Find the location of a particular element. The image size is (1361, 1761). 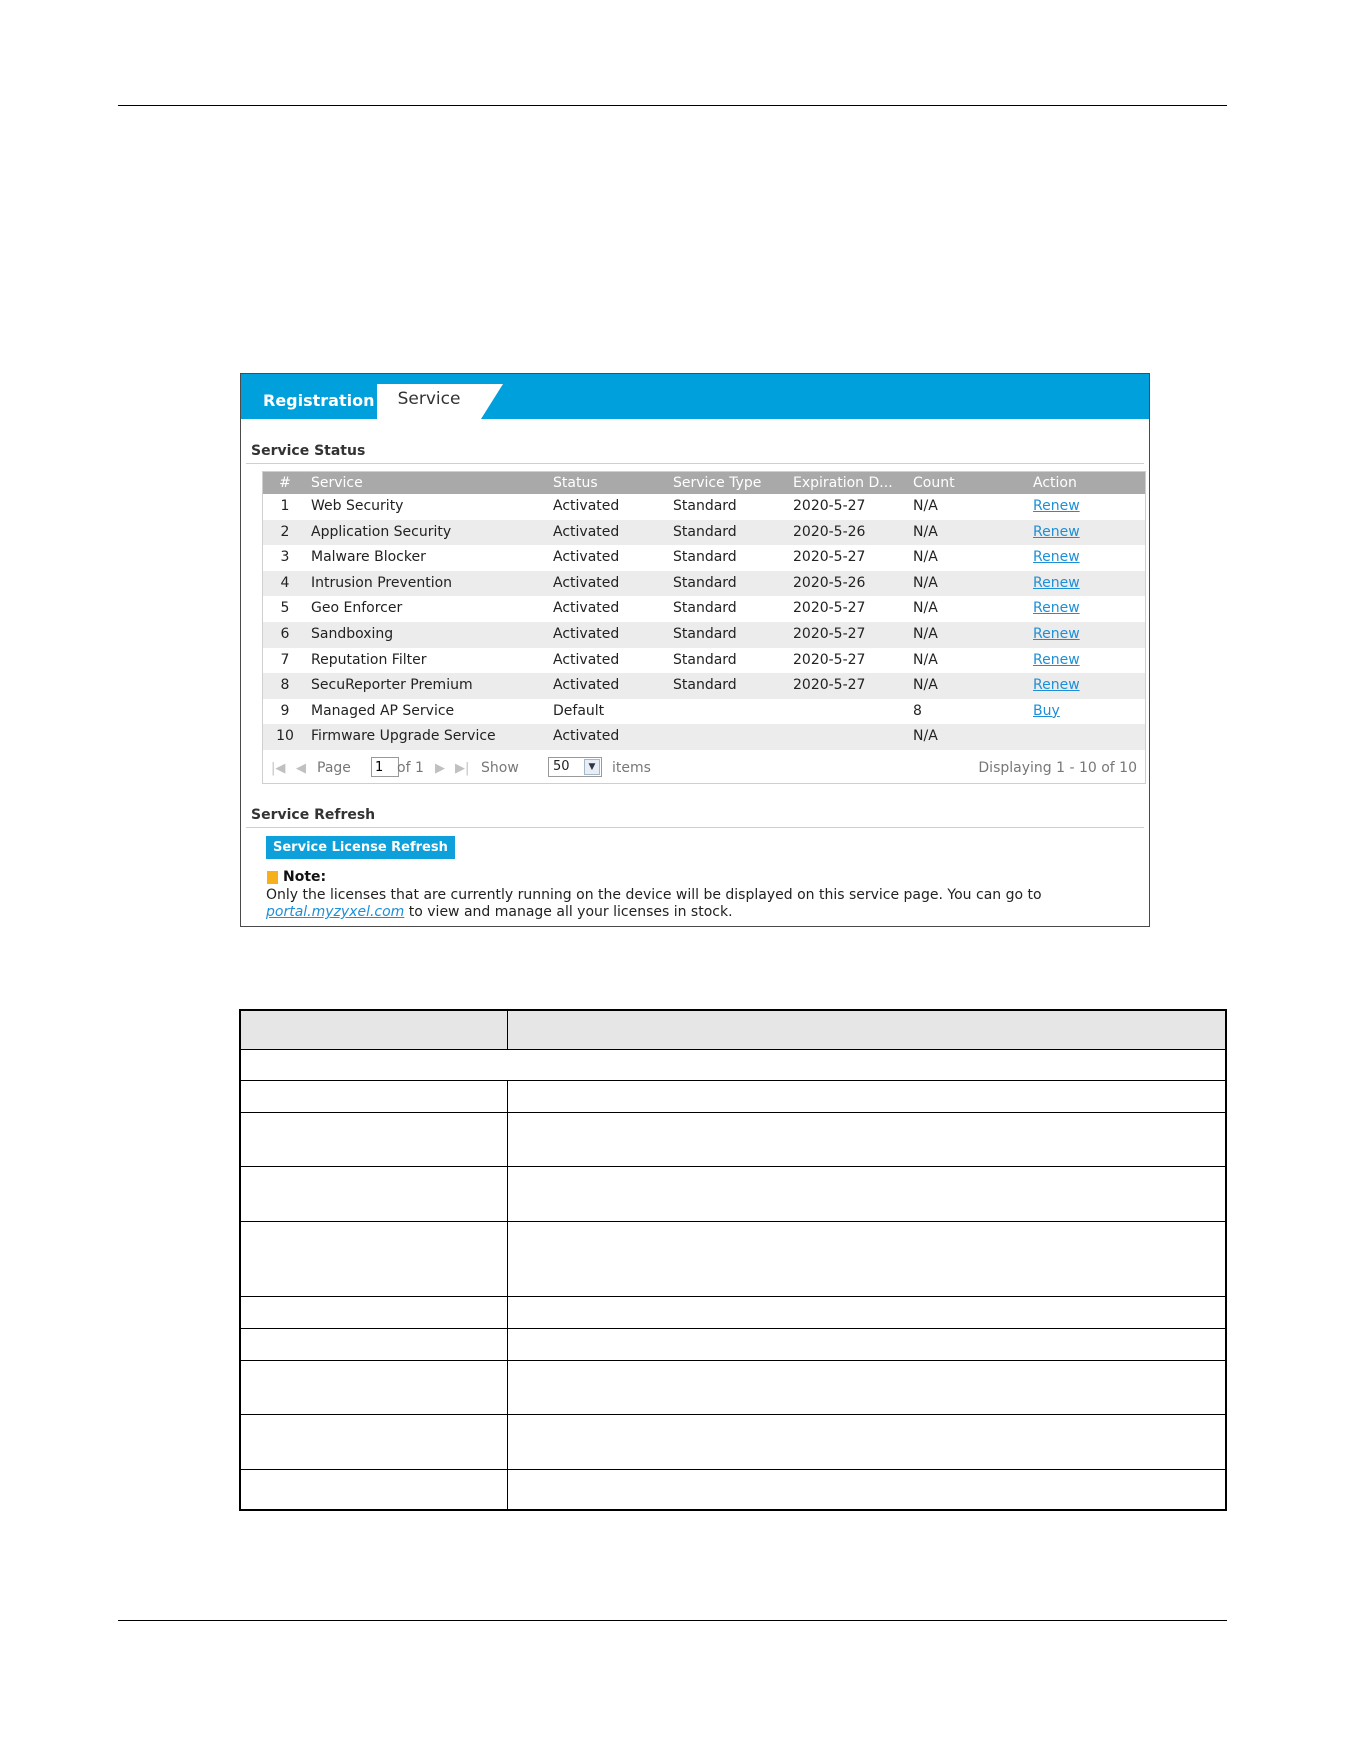

row-number: 2 is located at coordinates (285, 531).